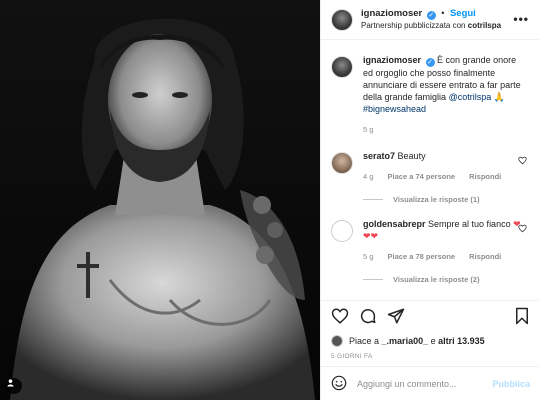  Describe the element at coordinates (391, 13) in the screenshot. I see `author-username: ignaziomoser` at that location.